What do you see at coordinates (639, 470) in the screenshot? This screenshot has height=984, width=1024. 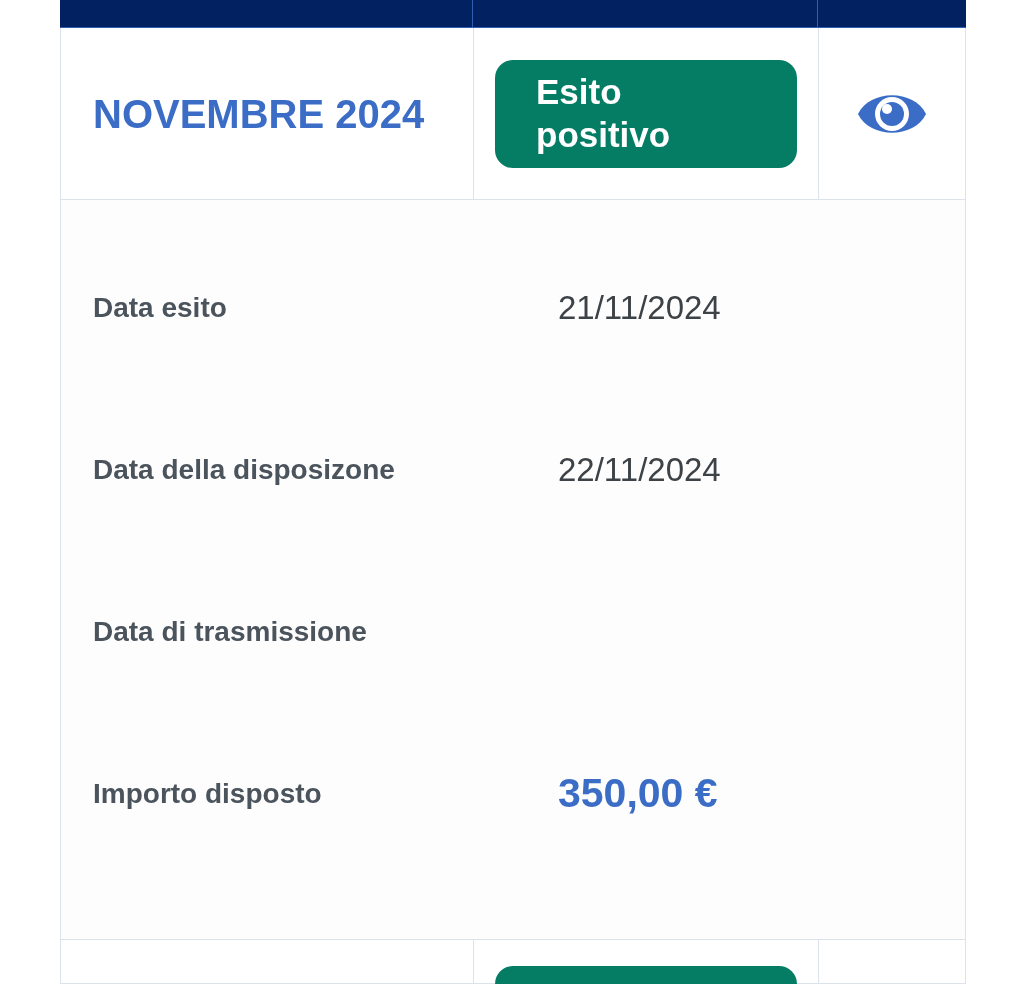 I see `date-value: 22/11/2024` at bounding box center [639, 470].